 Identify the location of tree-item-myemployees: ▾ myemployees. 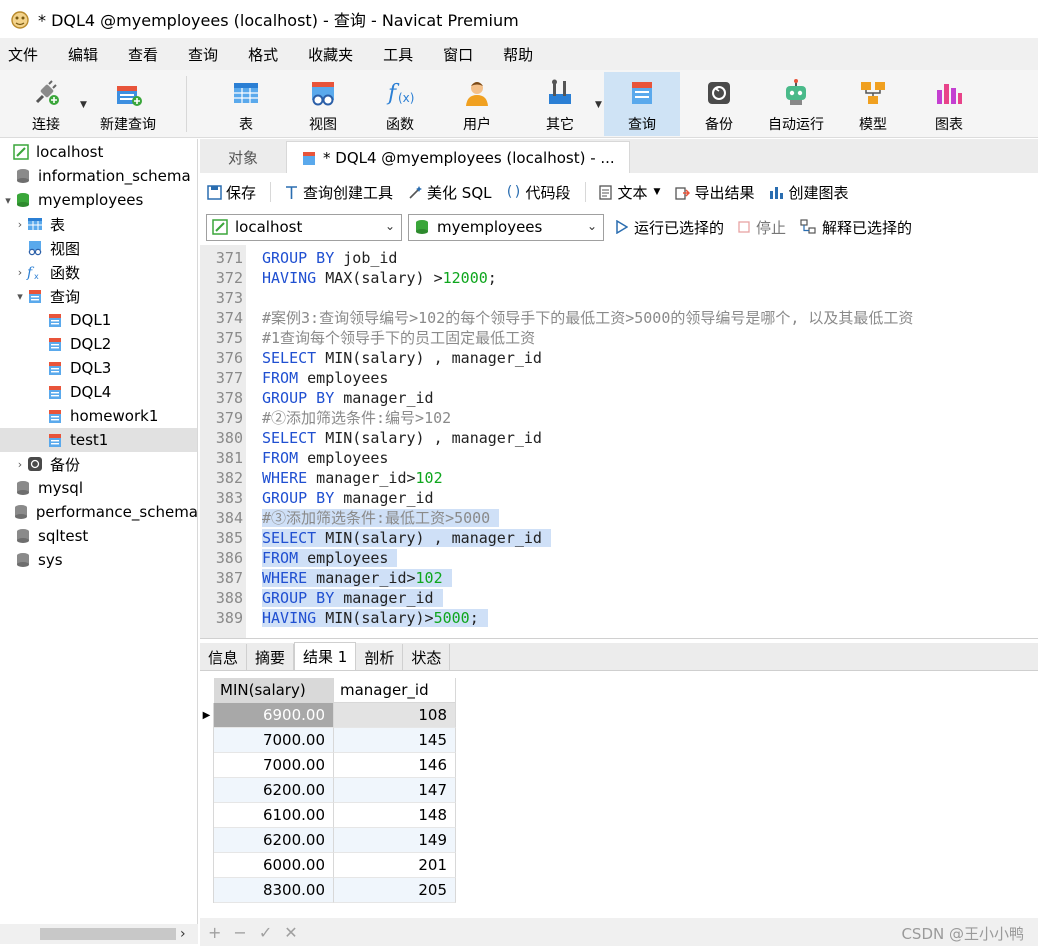
(98, 200).